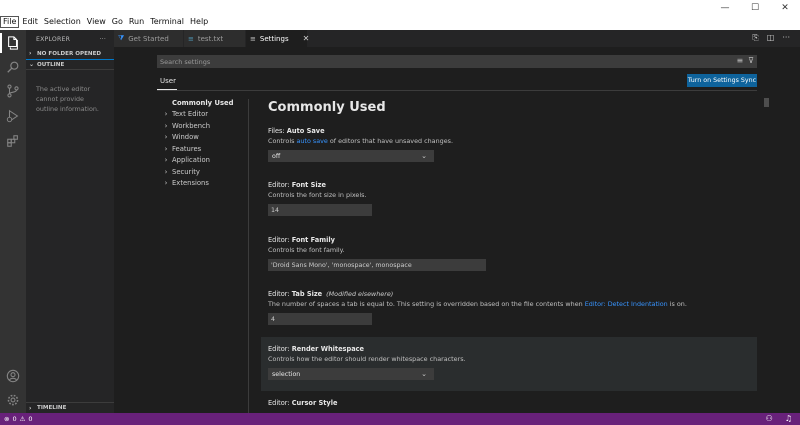 This screenshot has width=800, height=425. I want to click on menu-selection: Selection, so click(62, 22).